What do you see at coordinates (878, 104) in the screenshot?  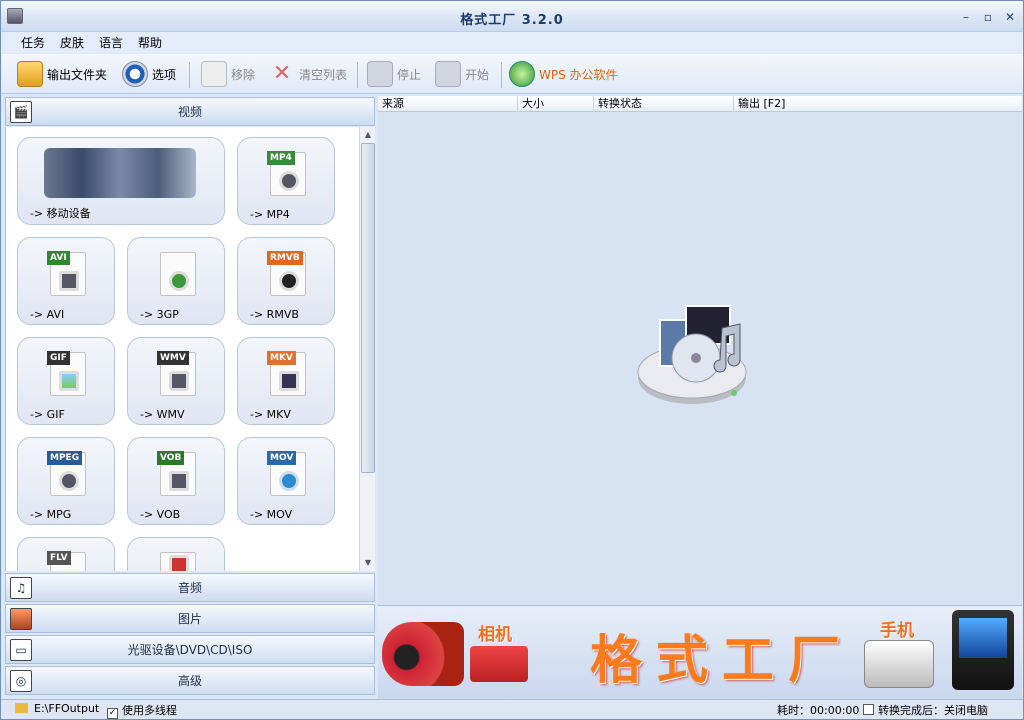 I see `column-output: 输出 [F2]` at bounding box center [878, 104].